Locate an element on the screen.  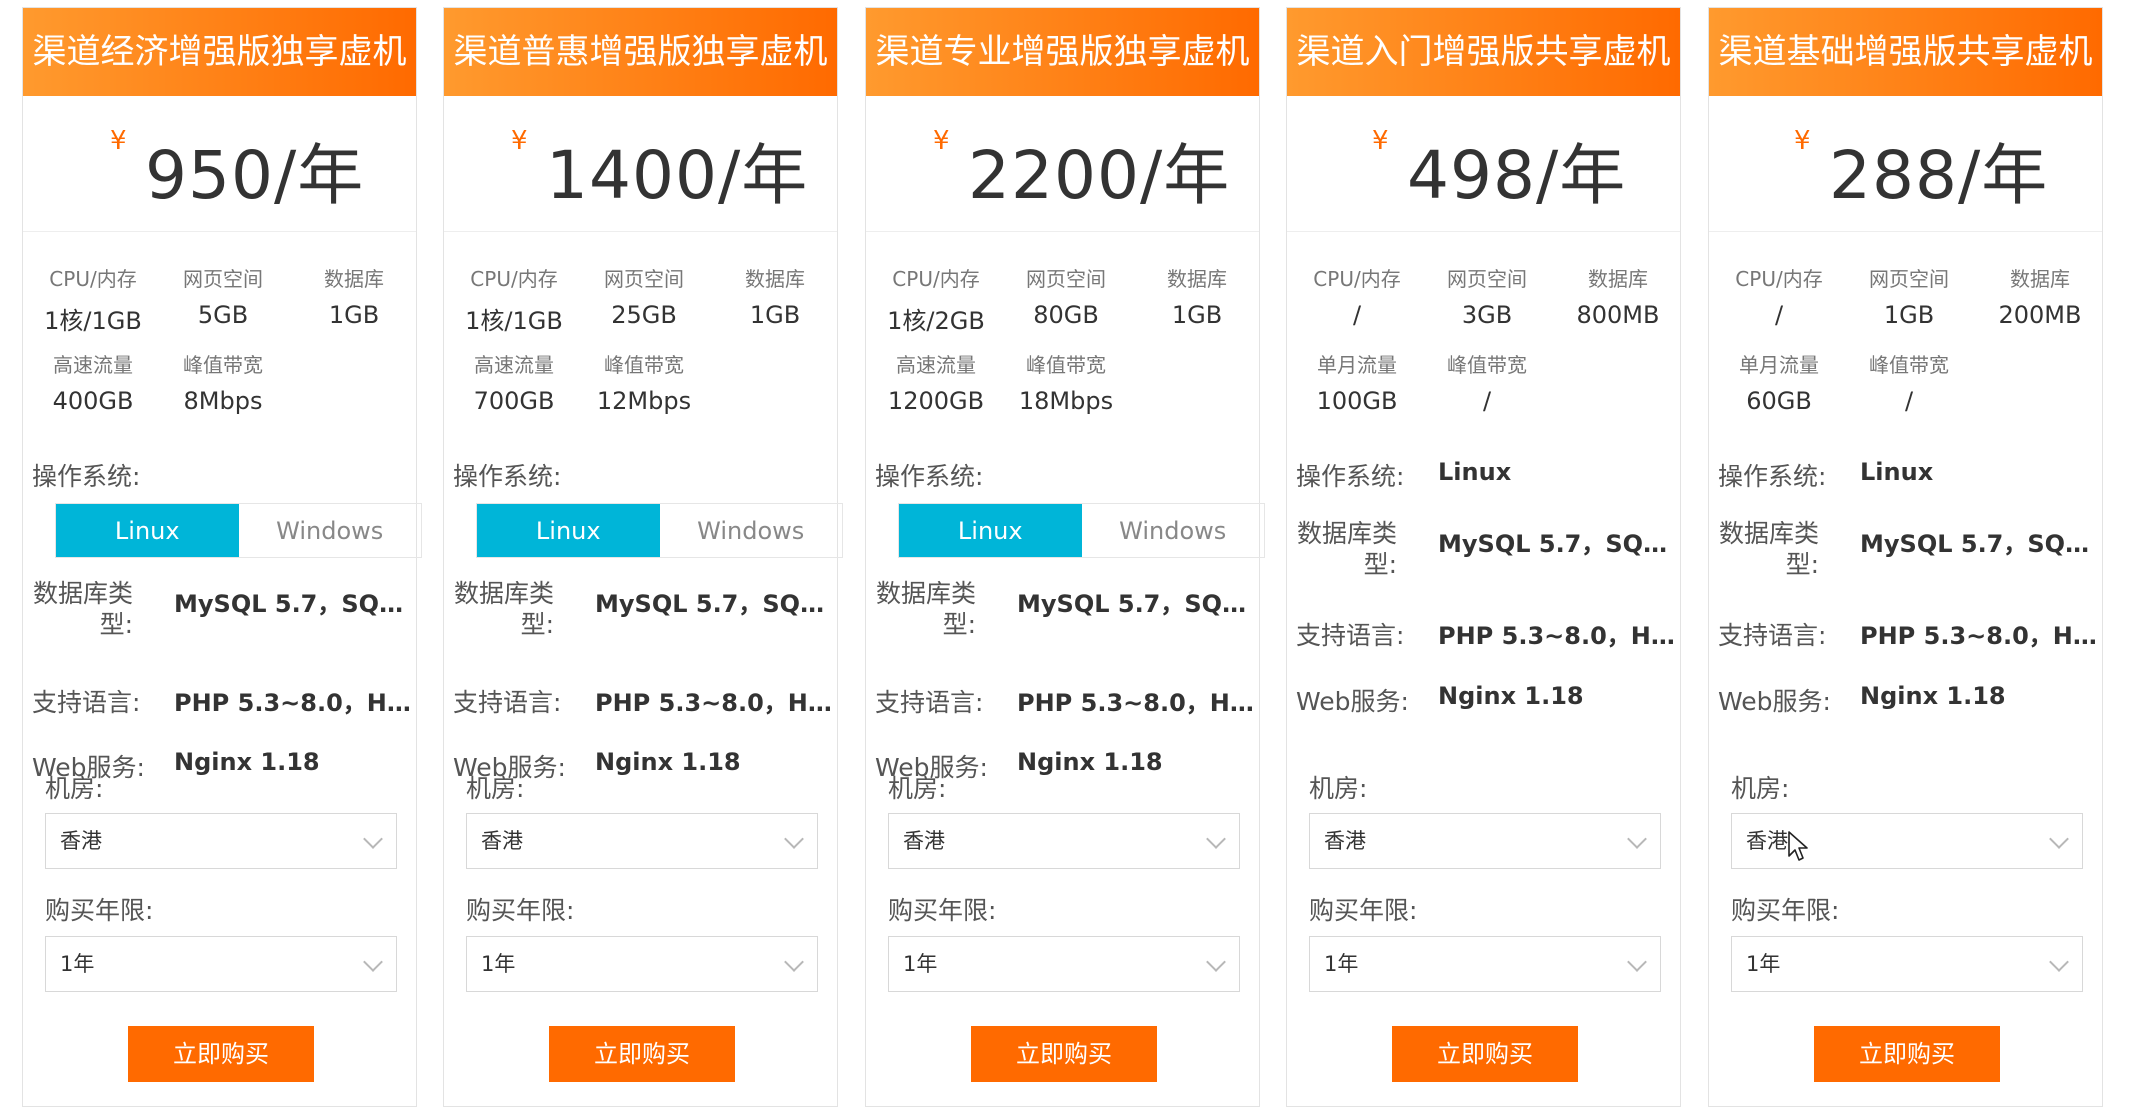
spec-value-cpu-memory: / is located at coordinates (1357, 315).